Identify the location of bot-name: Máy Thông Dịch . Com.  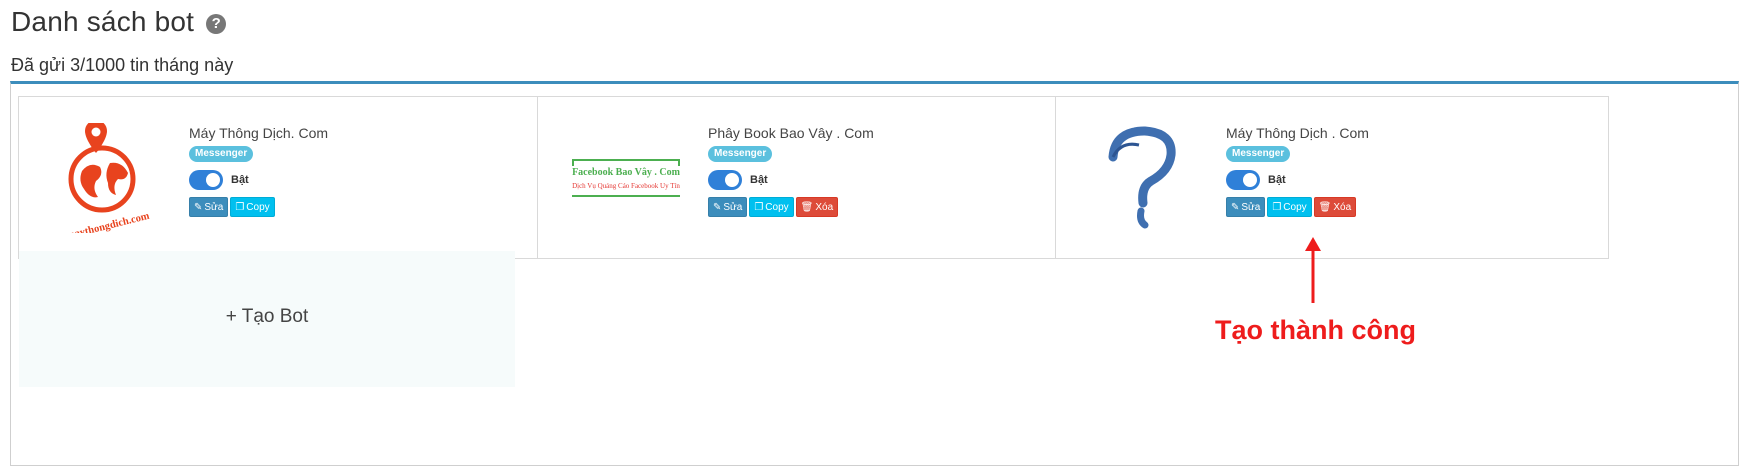
(1297, 133).